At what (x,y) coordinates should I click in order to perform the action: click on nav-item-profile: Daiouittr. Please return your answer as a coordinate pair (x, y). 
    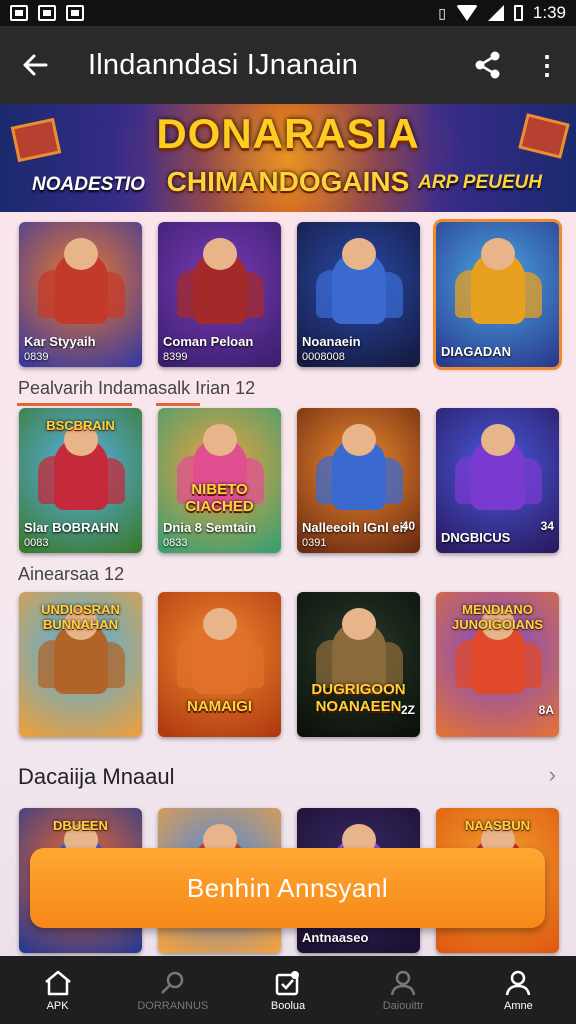
    Looking at the image, I should click on (403, 990).